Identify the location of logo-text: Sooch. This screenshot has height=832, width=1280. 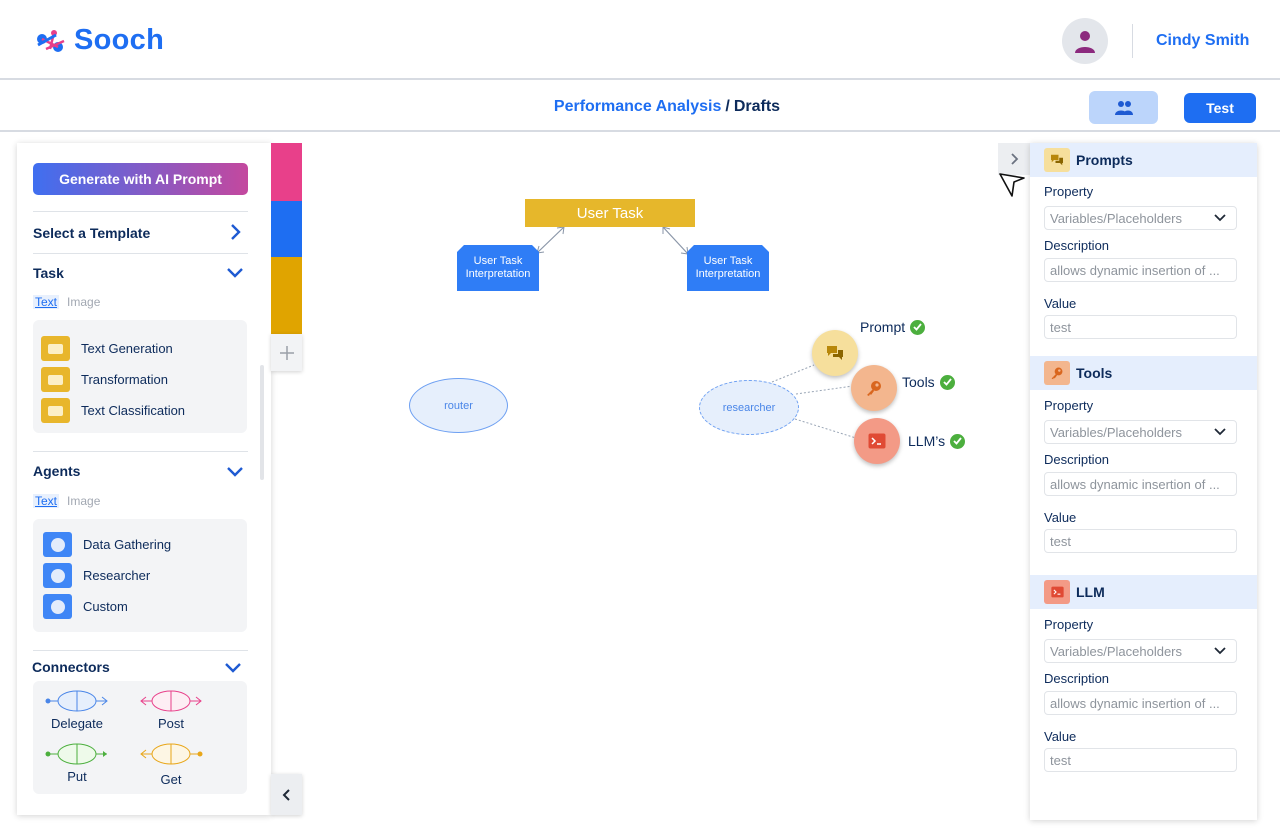
(119, 40).